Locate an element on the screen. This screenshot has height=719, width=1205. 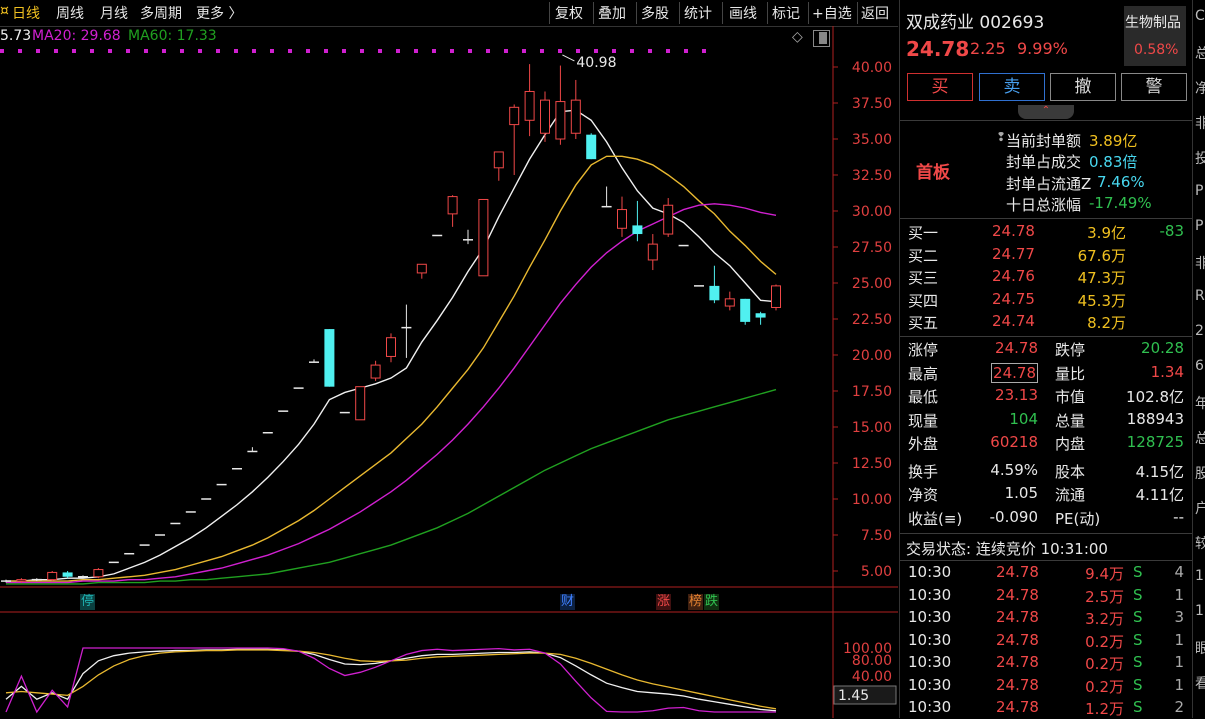
y-tick-label: 40.00 is located at coordinates (872, 68).